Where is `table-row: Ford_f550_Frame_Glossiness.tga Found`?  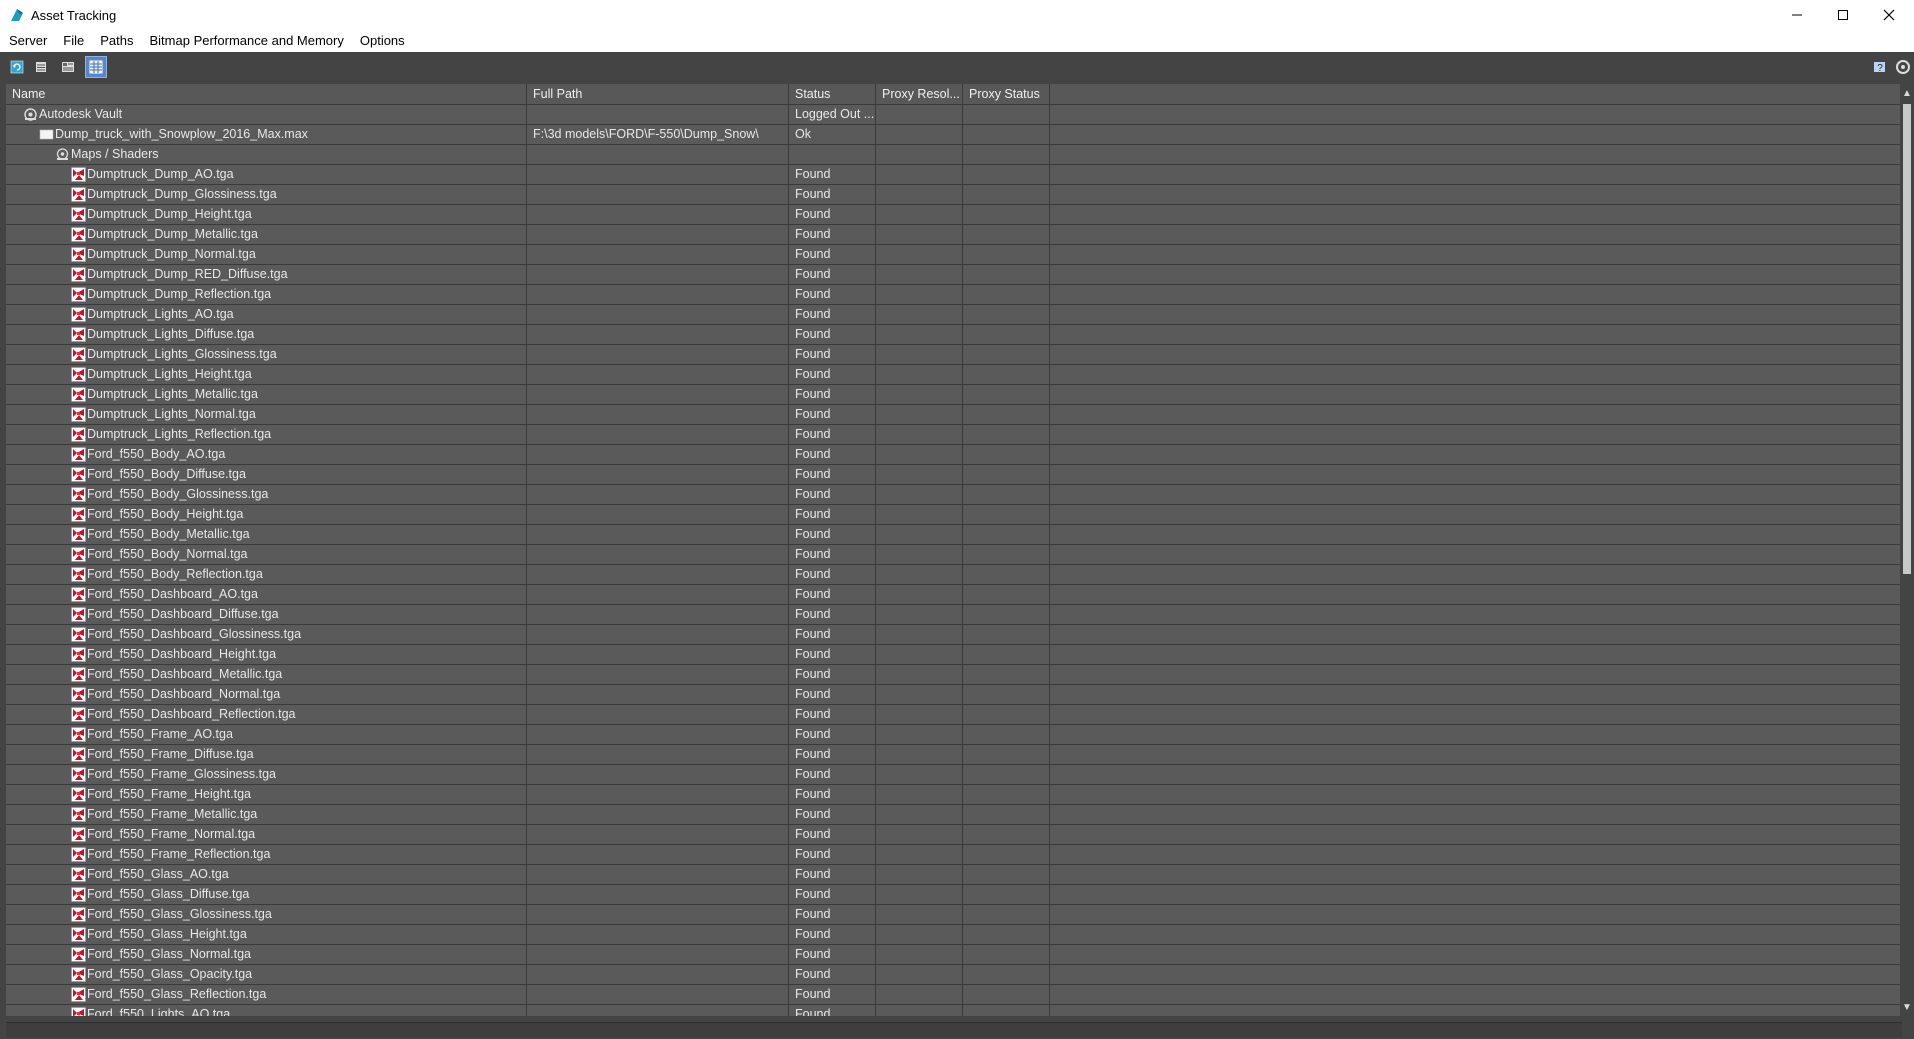
table-row: Ford_f550_Frame_Glossiness.tga Found is located at coordinates (954, 775).